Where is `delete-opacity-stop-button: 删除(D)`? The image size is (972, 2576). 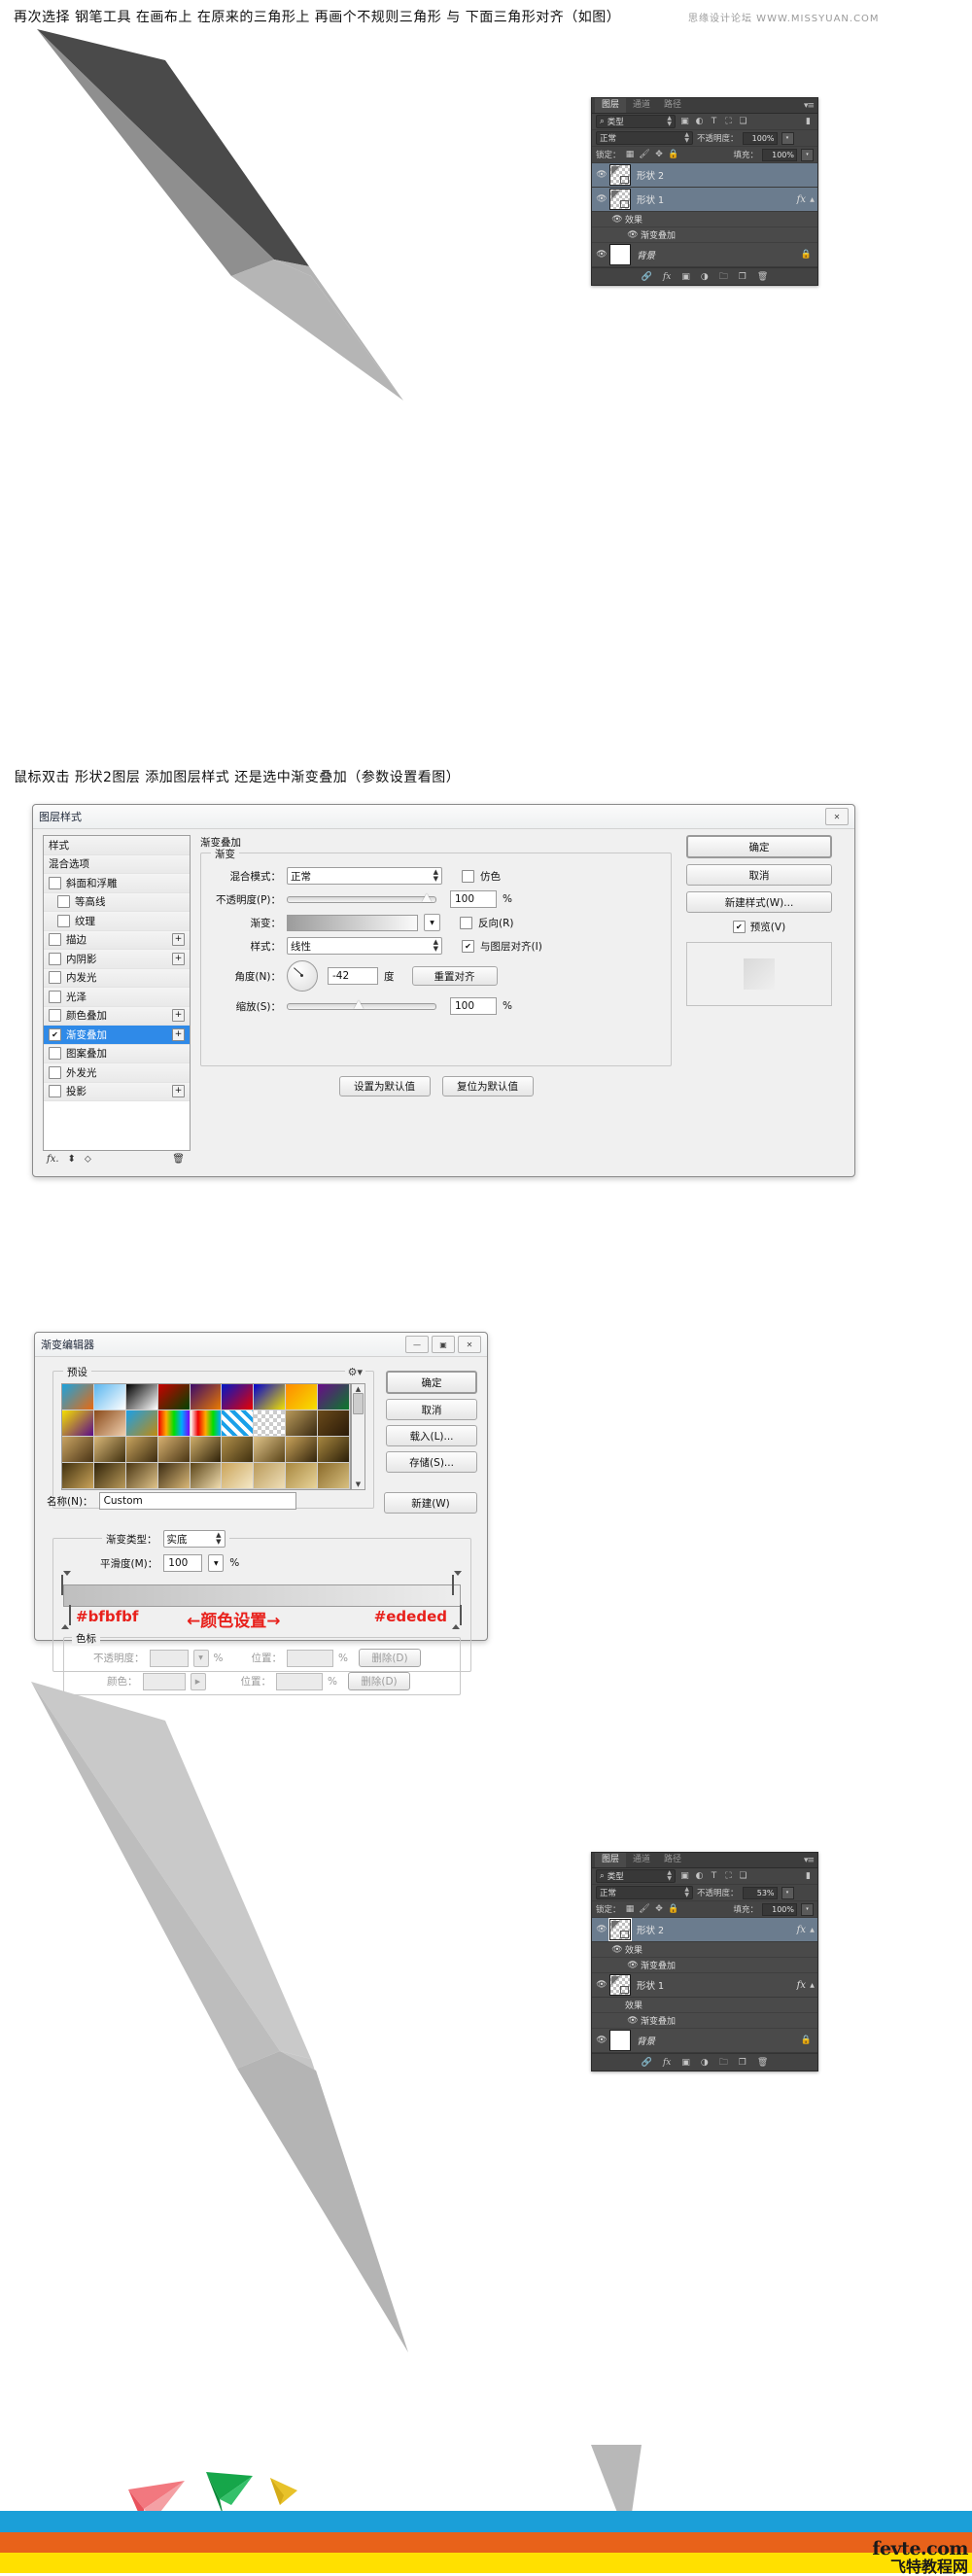
delete-opacity-stop-button: 删除(D) is located at coordinates (389, 1658).